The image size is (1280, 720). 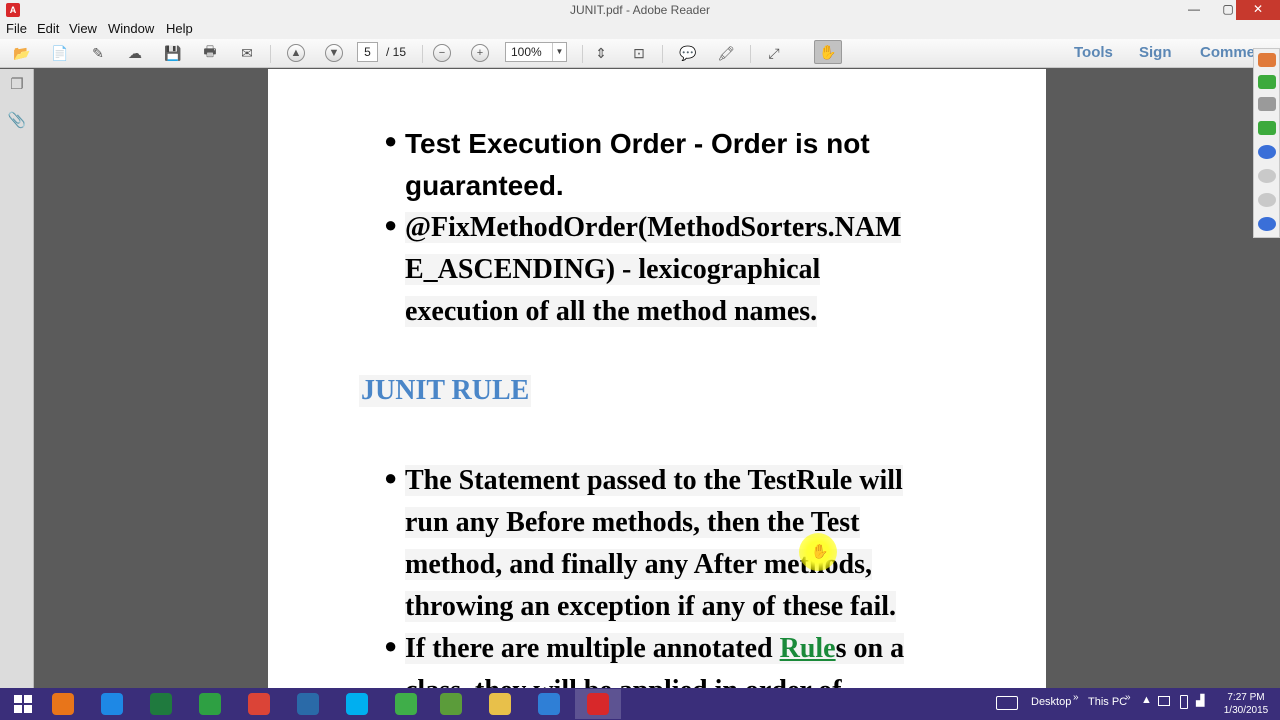 I want to click on taskbar-app-firefox, so click(x=63, y=704).